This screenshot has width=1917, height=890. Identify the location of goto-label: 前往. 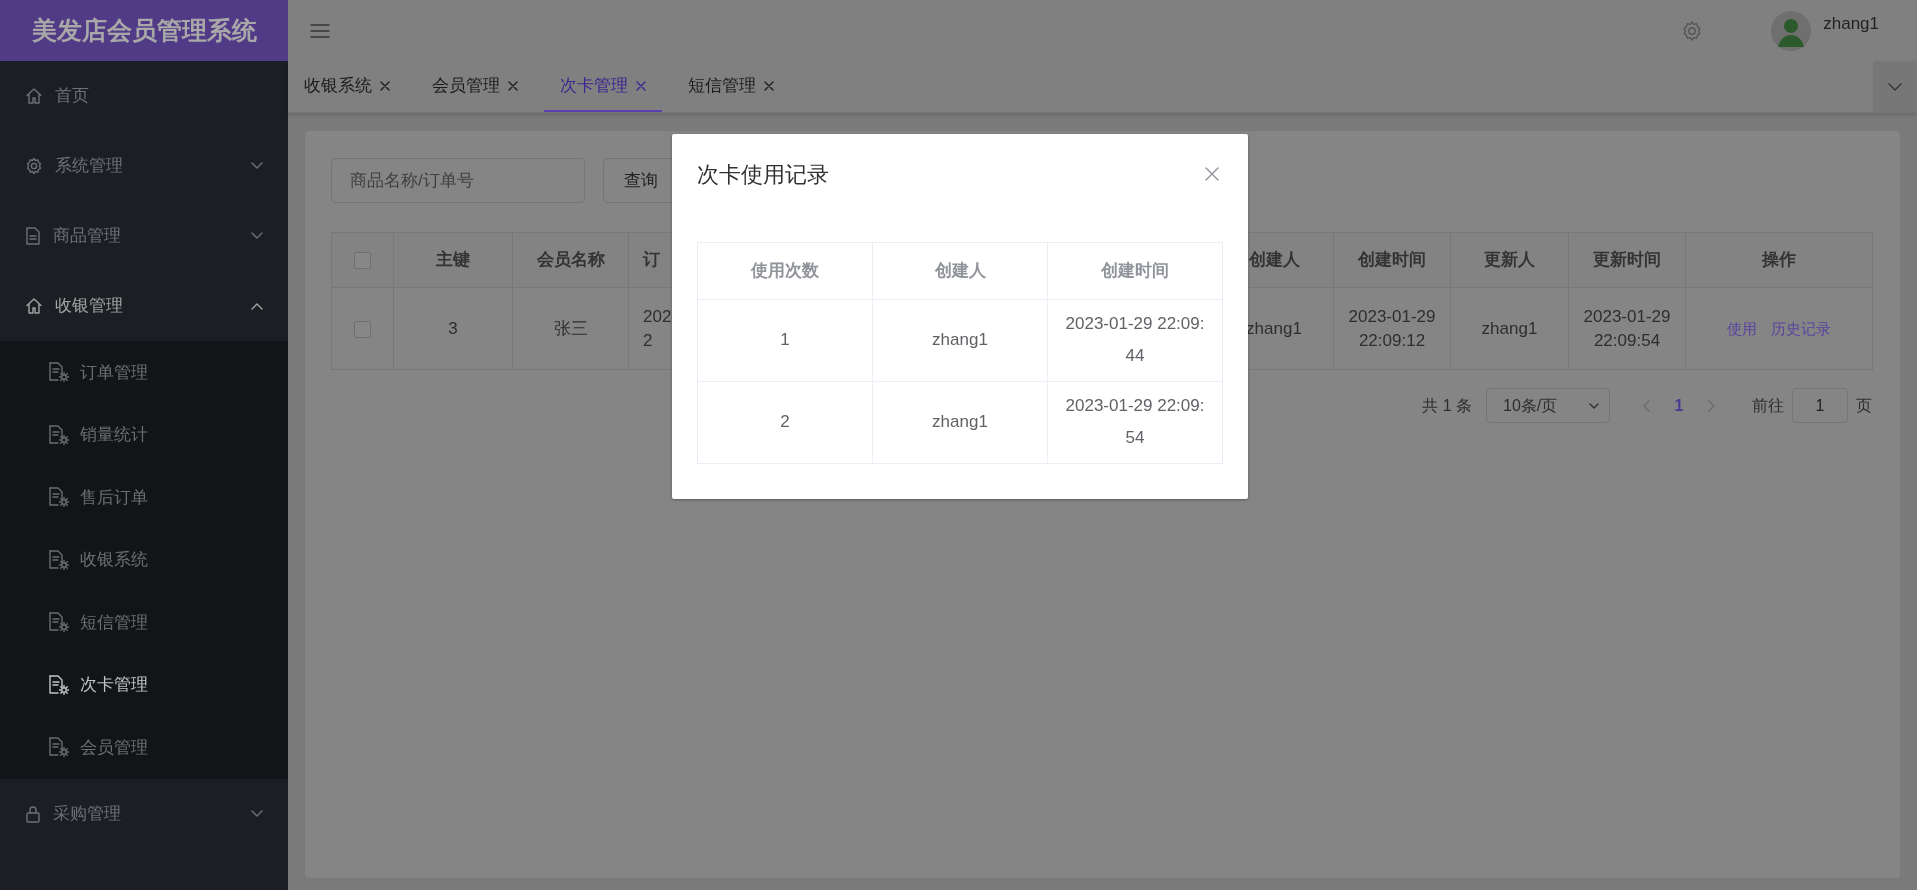
(1768, 405).